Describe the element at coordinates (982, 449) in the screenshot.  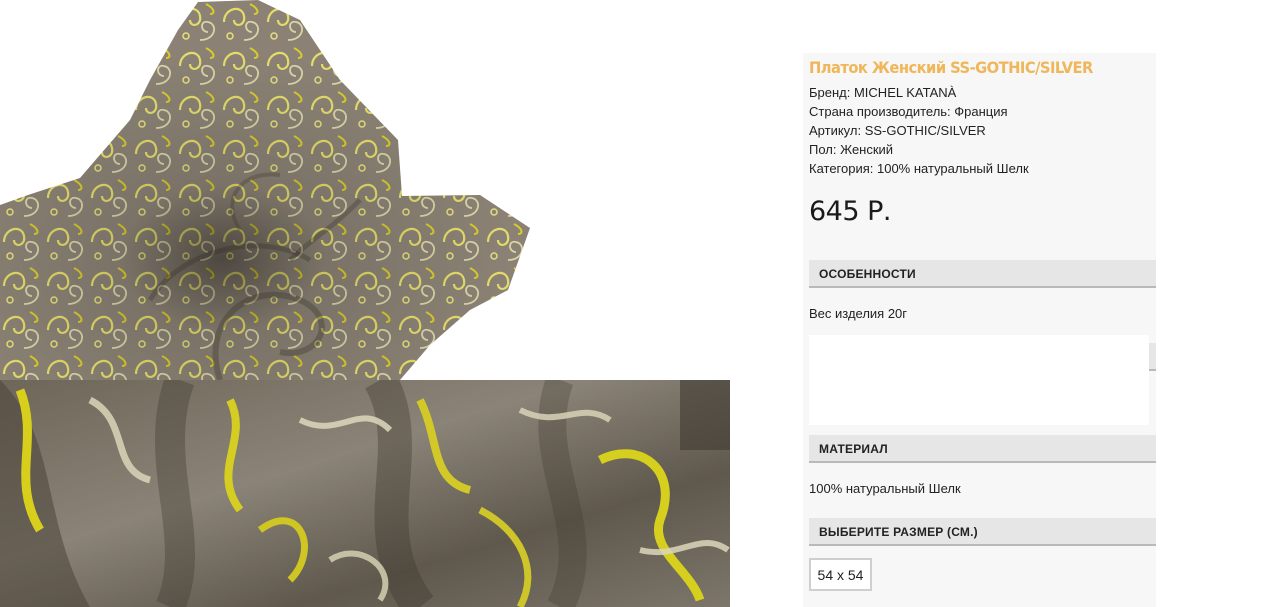
I see `material-heading: МАТЕРИАЛ` at that location.